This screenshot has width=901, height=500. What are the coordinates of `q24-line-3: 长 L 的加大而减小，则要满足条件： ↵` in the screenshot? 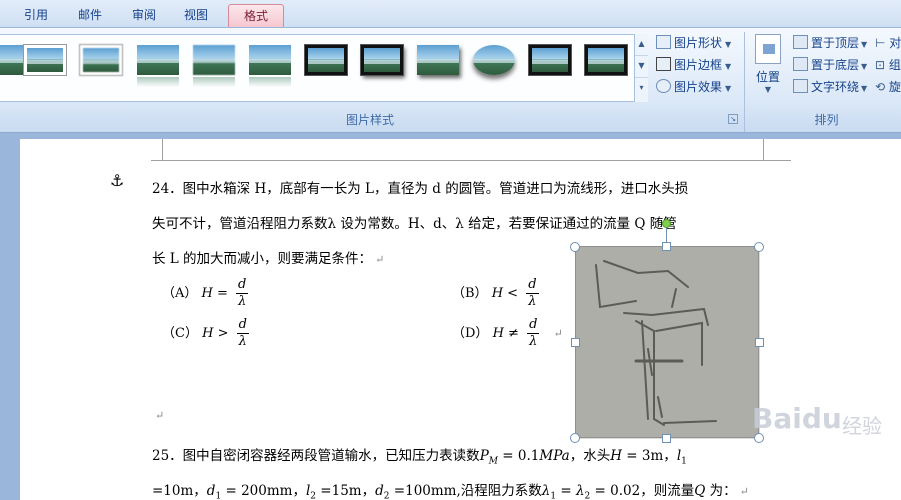 It's located at (268, 259).